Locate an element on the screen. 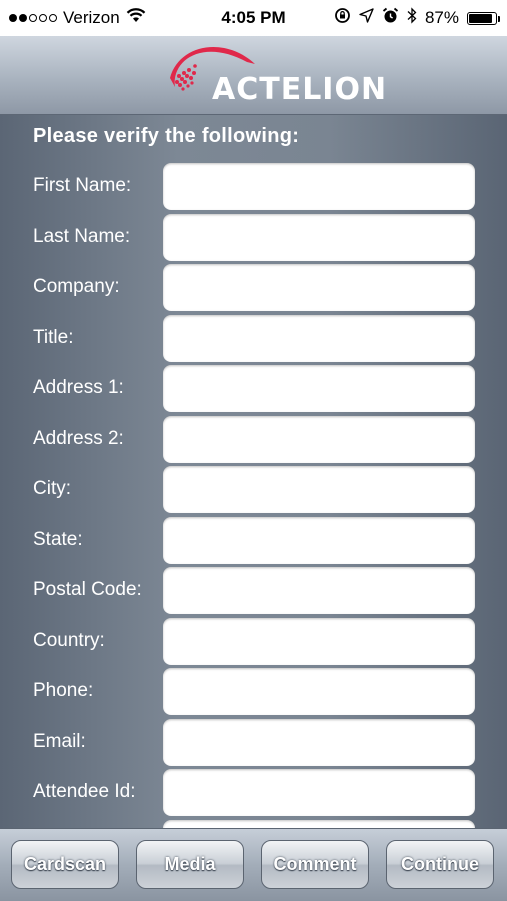 The height and width of the screenshot is (901, 507). signal-strength-icon is located at coordinates (33, 18).